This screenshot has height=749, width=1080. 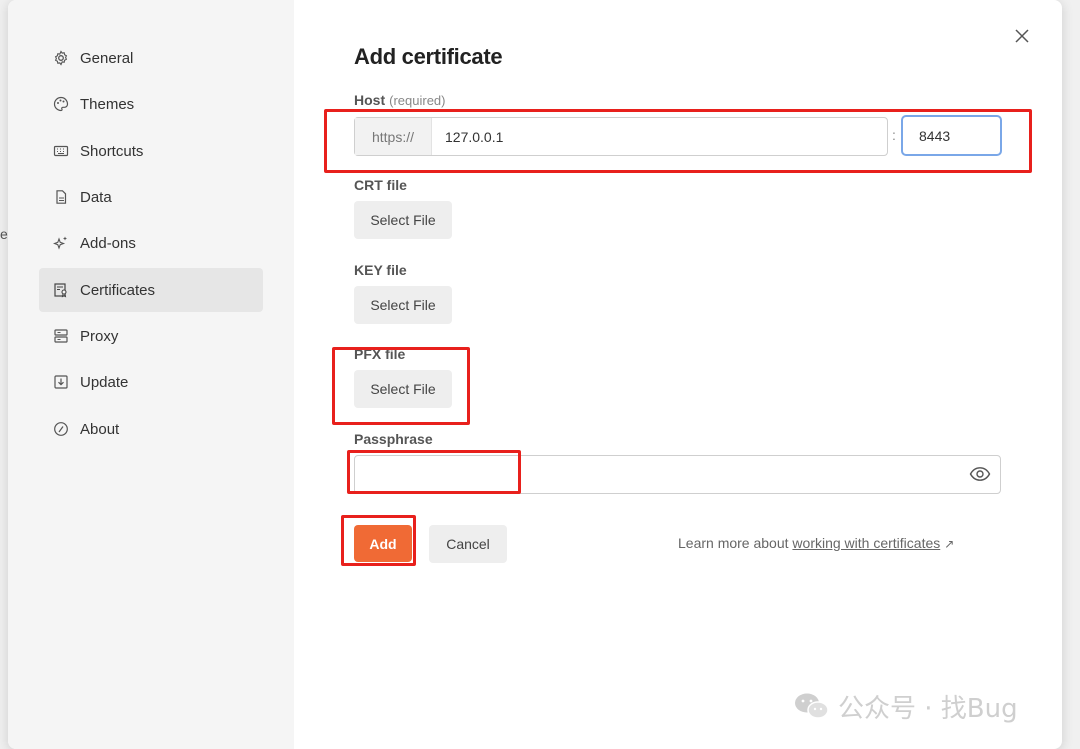 I want to click on host-field: https://, so click(x=621, y=136).